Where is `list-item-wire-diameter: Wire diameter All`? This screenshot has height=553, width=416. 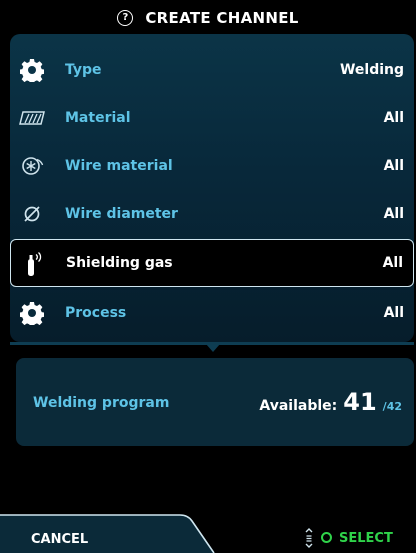 list-item-wire-diameter: Wire diameter All is located at coordinates (212, 214).